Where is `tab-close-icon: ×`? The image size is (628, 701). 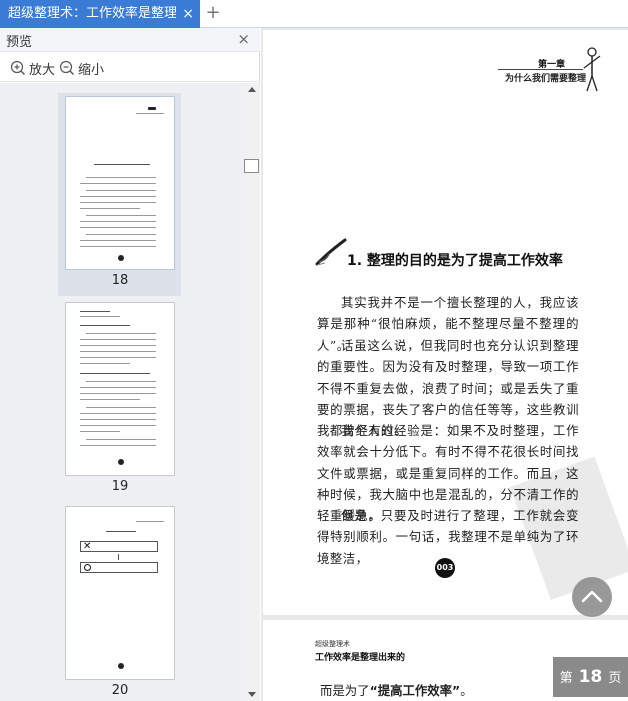
tab-close-icon: × is located at coordinates (188, 14).